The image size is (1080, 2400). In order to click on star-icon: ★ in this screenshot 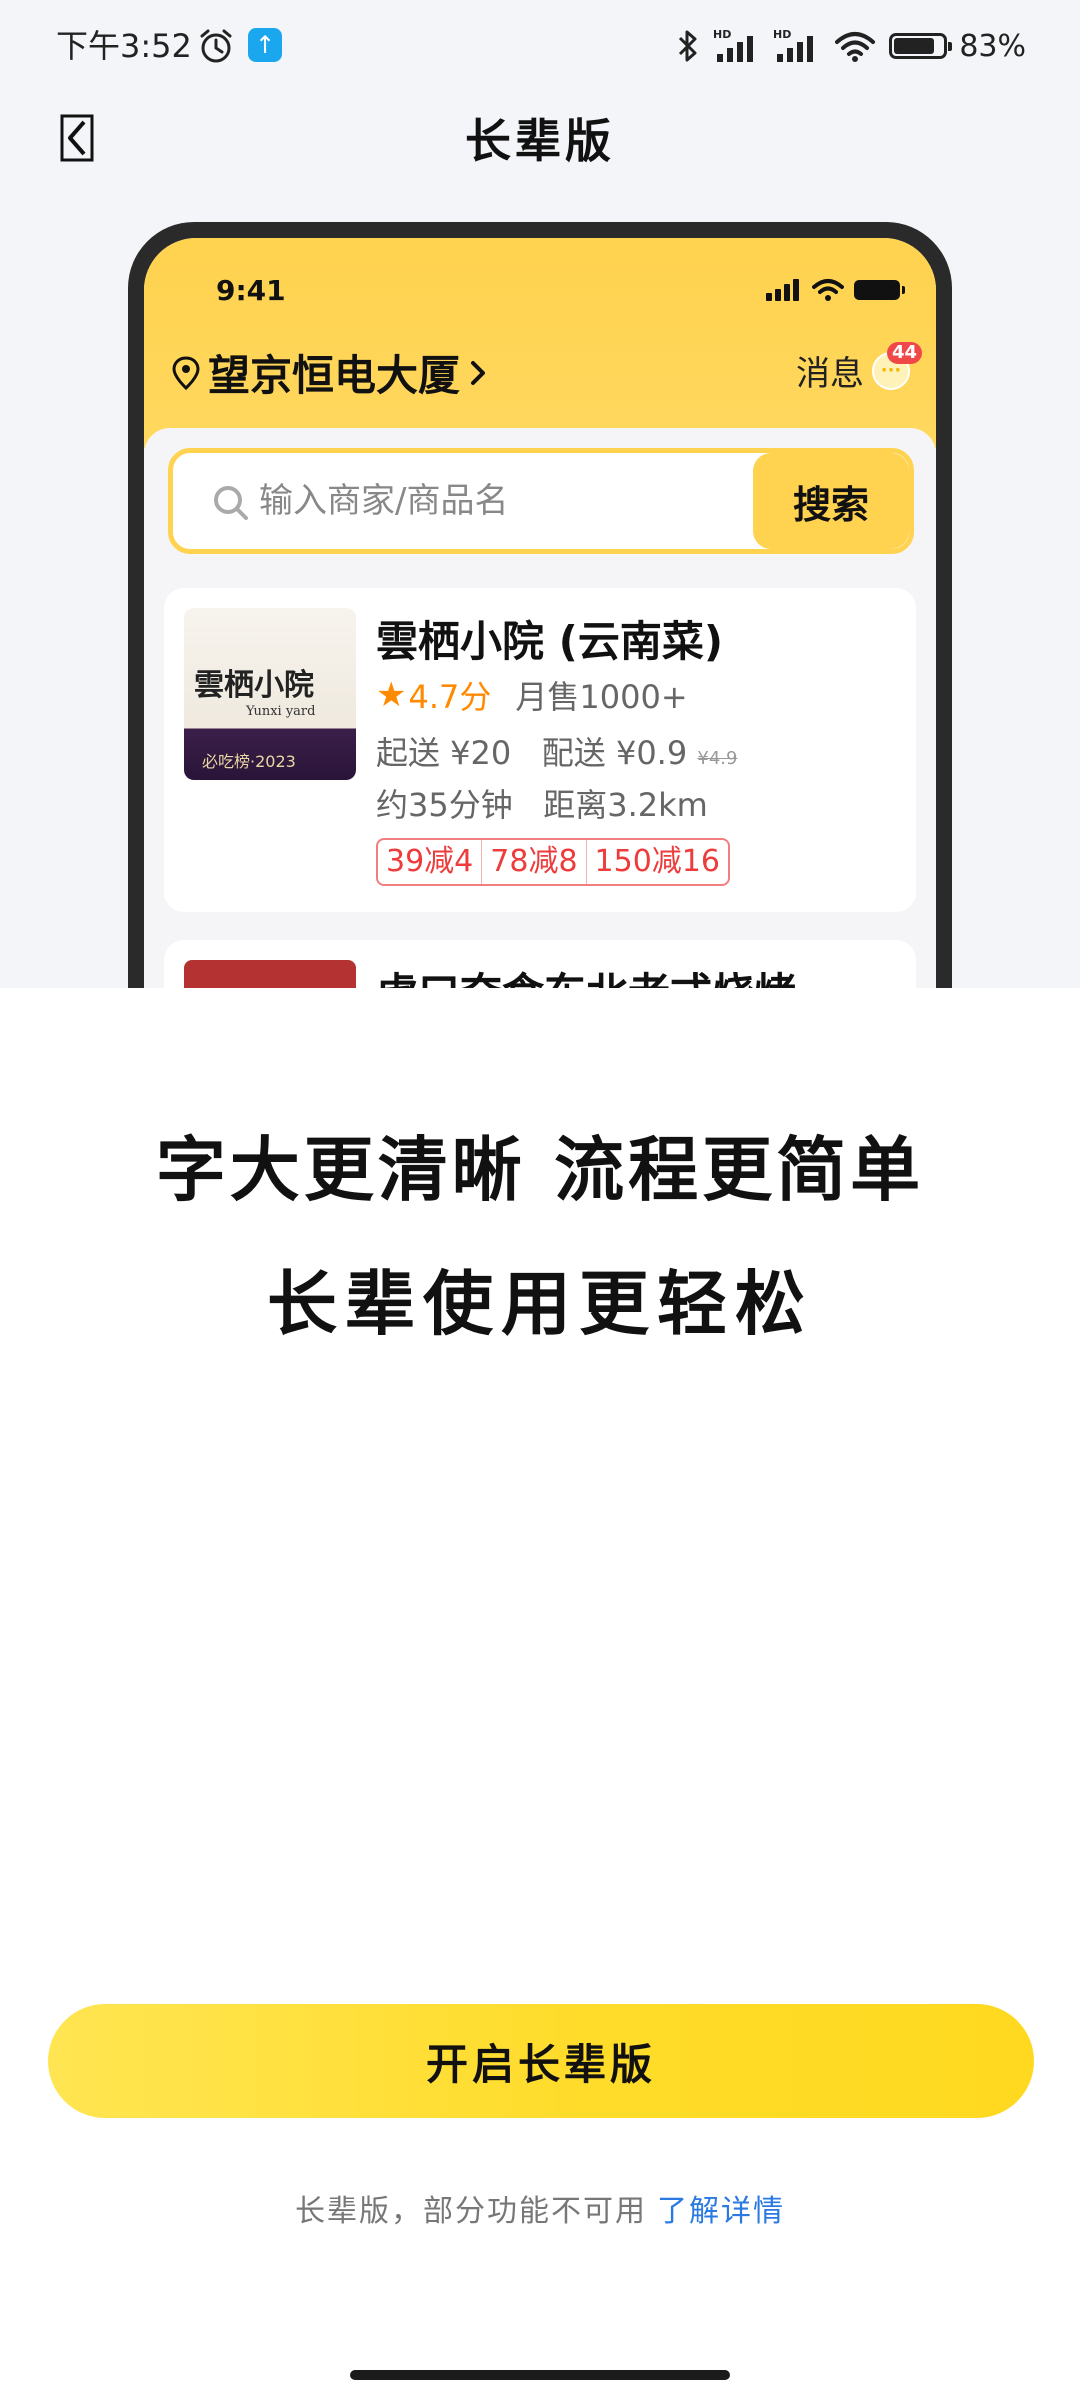, I will do `click(391, 695)`.